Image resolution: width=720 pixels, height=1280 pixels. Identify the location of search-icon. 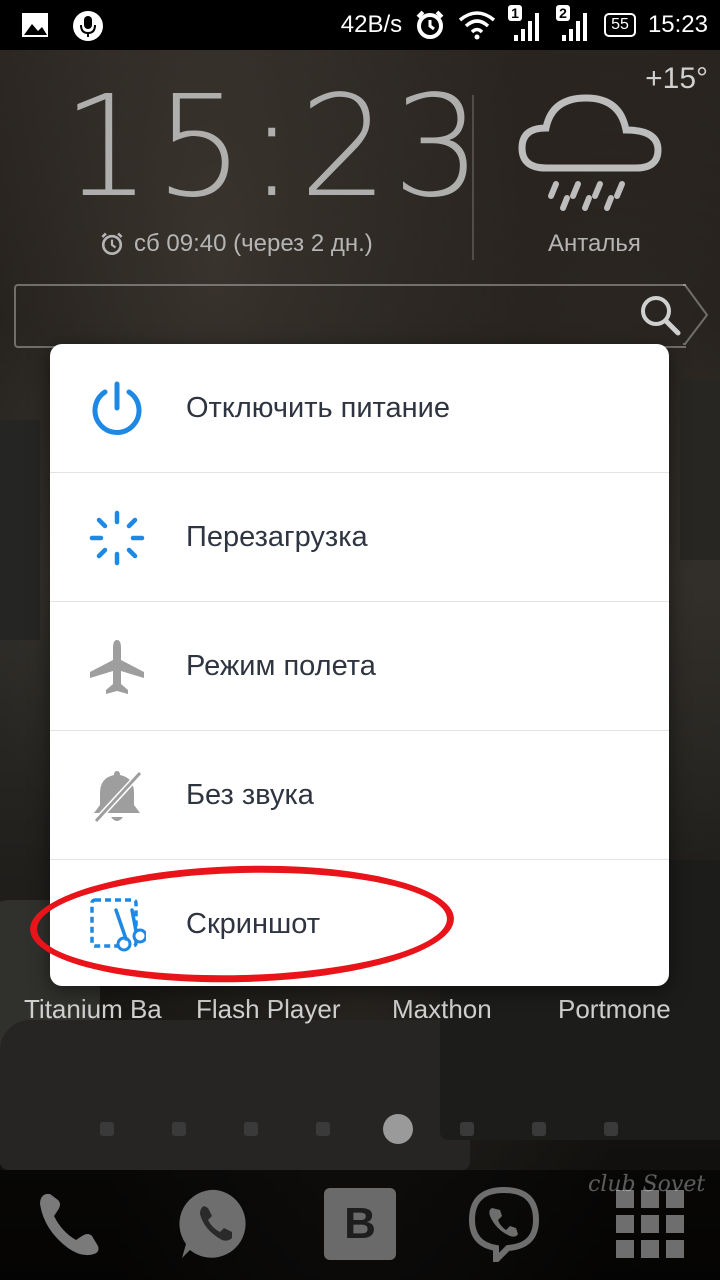
(660, 315).